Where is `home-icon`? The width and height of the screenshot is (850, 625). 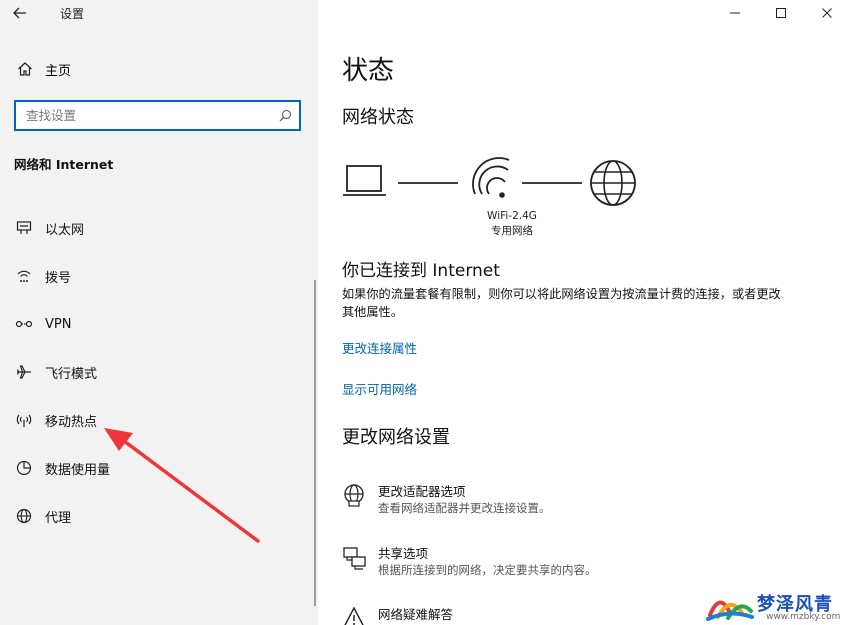
home-icon is located at coordinates (22, 69).